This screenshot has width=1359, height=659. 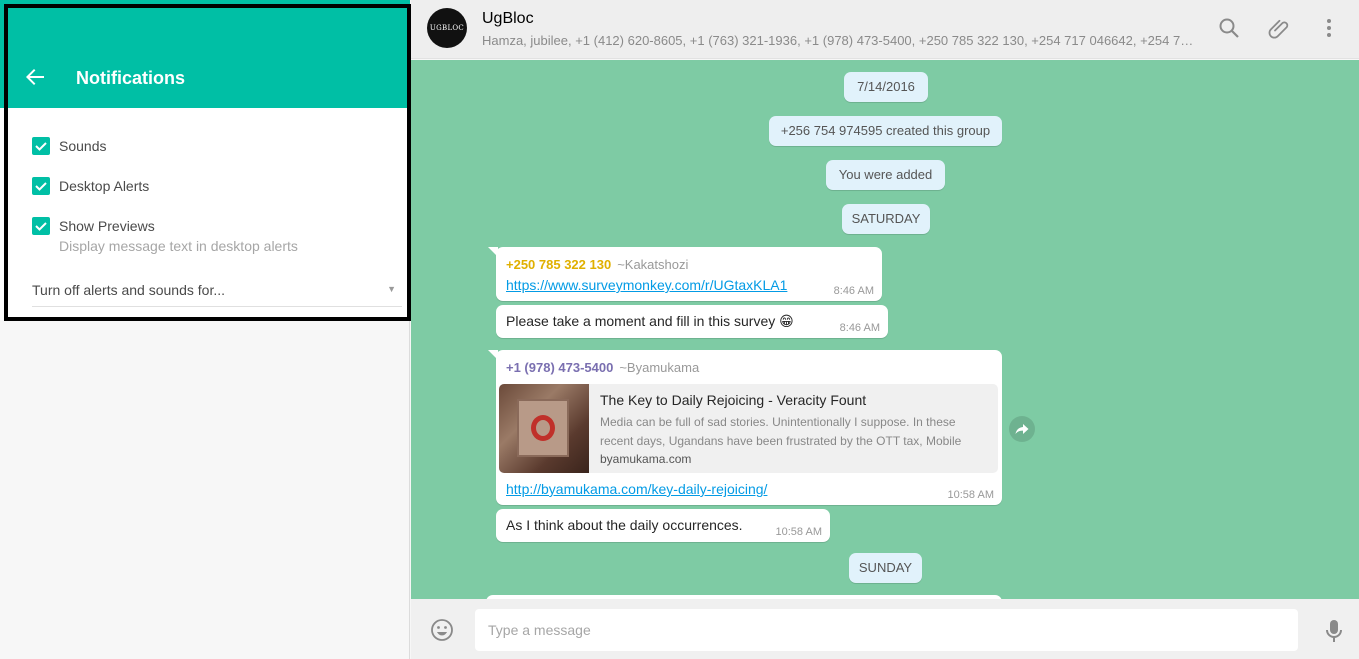 I want to click on system-message: You were added, so click(x=885, y=175).